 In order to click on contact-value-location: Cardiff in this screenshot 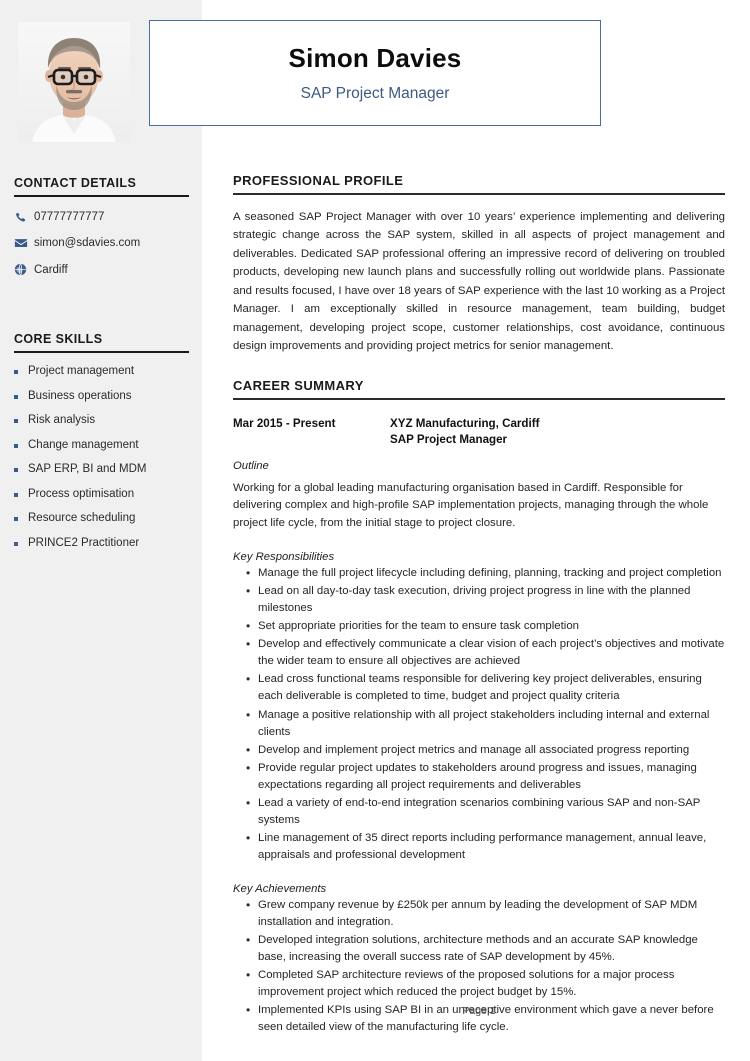, I will do `click(51, 269)`.